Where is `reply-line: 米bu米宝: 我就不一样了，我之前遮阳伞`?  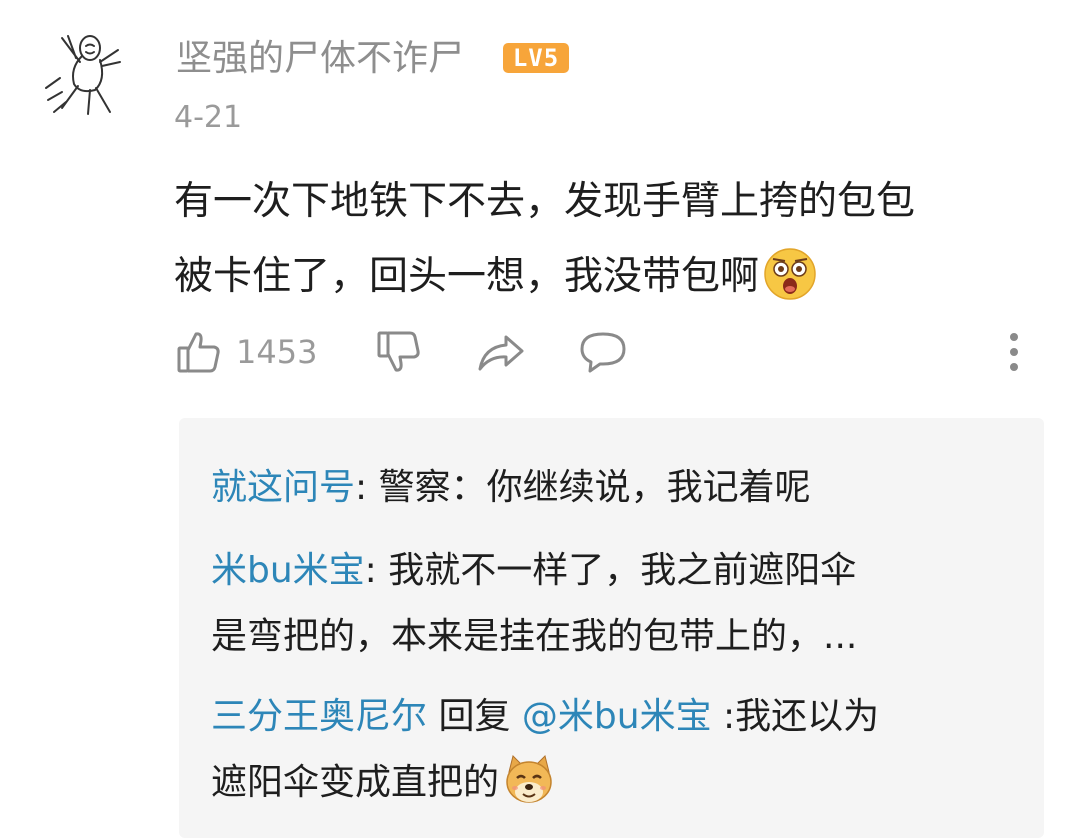
reply-line: 米bu米宝: 我就不一样了，我之前遮阳伞 is located at coordinates (611, 571).